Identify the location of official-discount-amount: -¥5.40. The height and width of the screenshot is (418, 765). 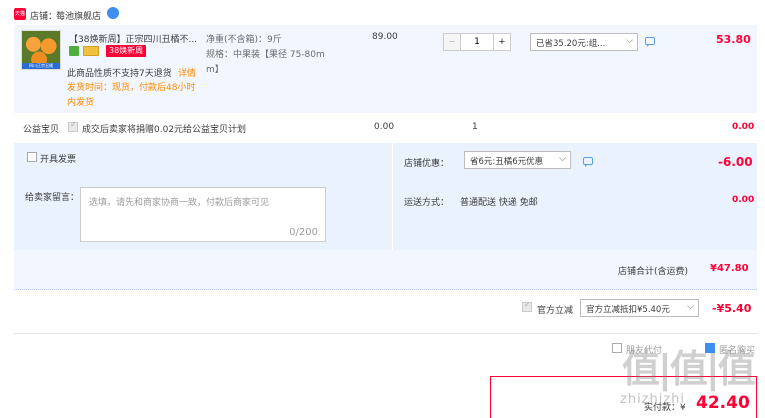
(732, 308).